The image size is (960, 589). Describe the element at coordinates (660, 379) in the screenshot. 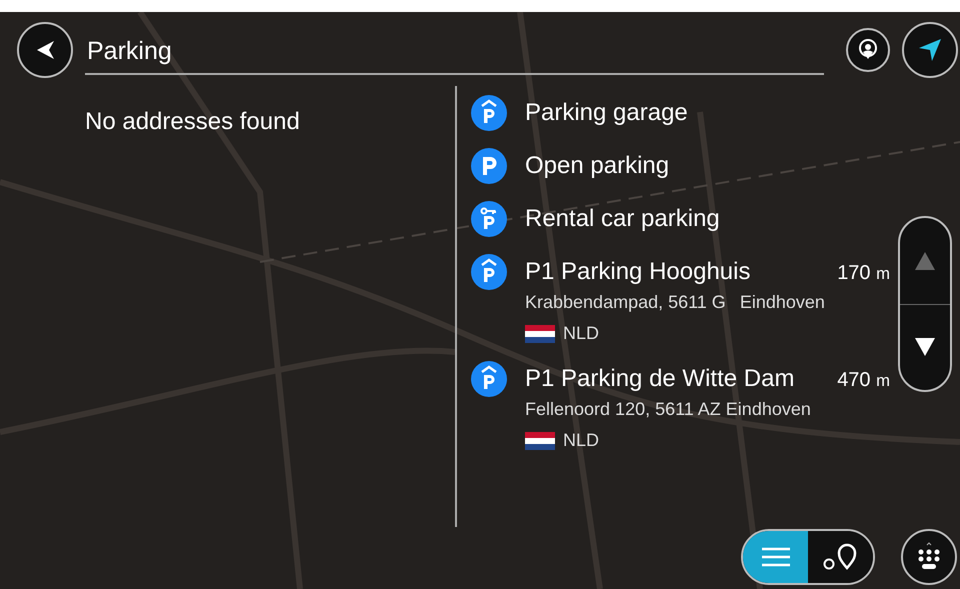

I see `result-name: P1 Parking de Witte Dam` at that location.